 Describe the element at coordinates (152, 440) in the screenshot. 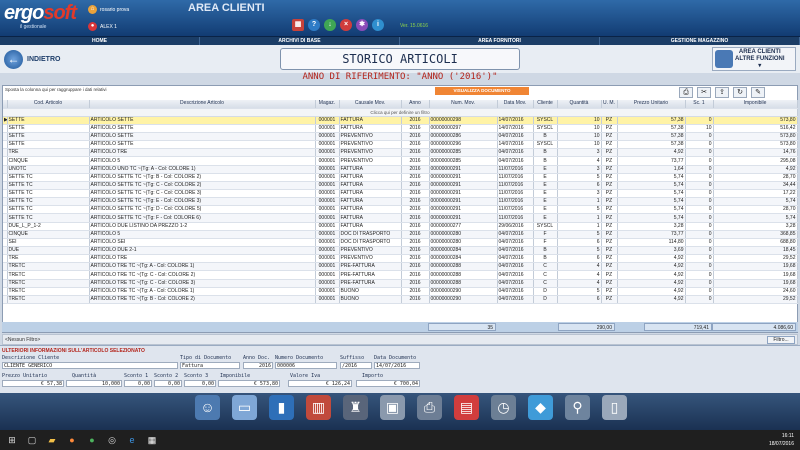

I see `ergosoft-task-icon: ▦` at that location.